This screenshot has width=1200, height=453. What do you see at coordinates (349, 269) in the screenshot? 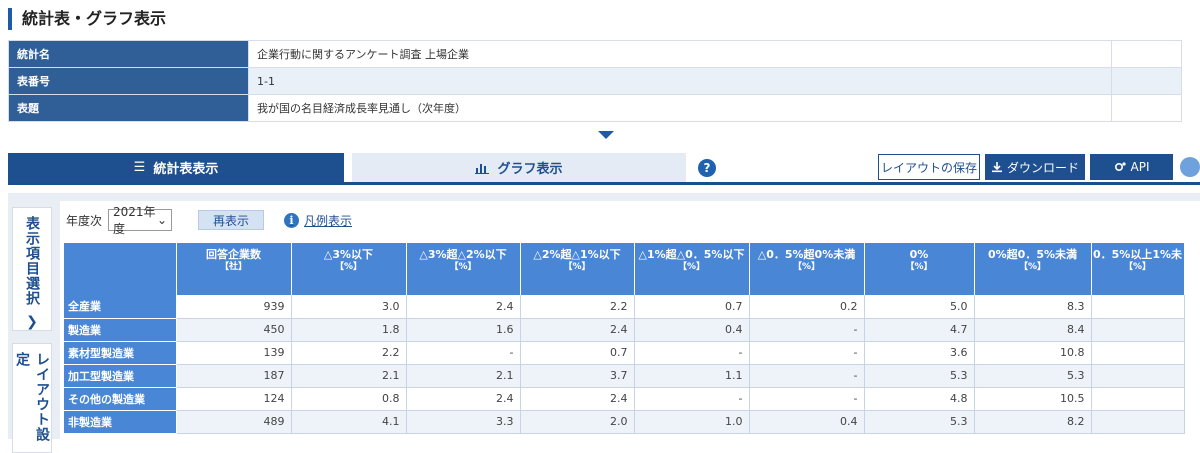
I see `column-header: △3%以下 【%】` at bounding box center [349, 269].